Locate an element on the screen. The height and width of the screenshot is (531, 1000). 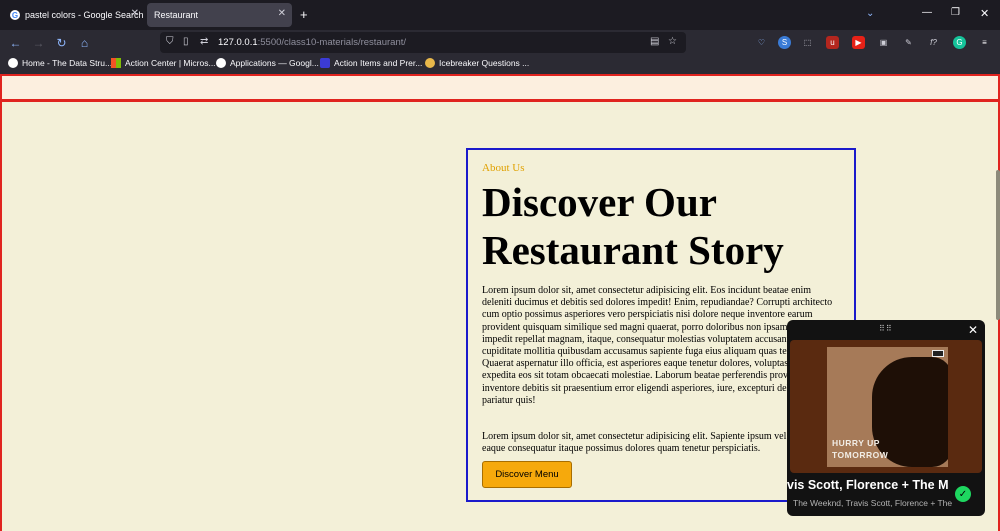
reload-icon: ↻ is located at coordinates (61, 42).